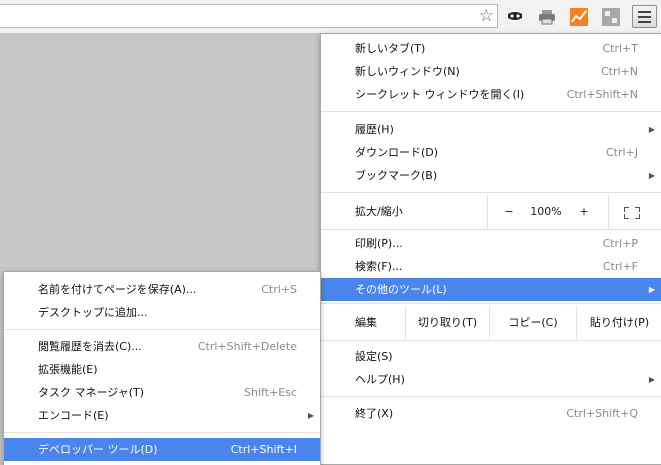 Image resolution: width=661 pixels, height=465 pixels. What do you see at coordinates (162, 449) in the screenshot?
I see `submenu-item-developer-tools: デベロッパー ツール(D) Ctrl+Shift+I` at bounding box center [162, 449].